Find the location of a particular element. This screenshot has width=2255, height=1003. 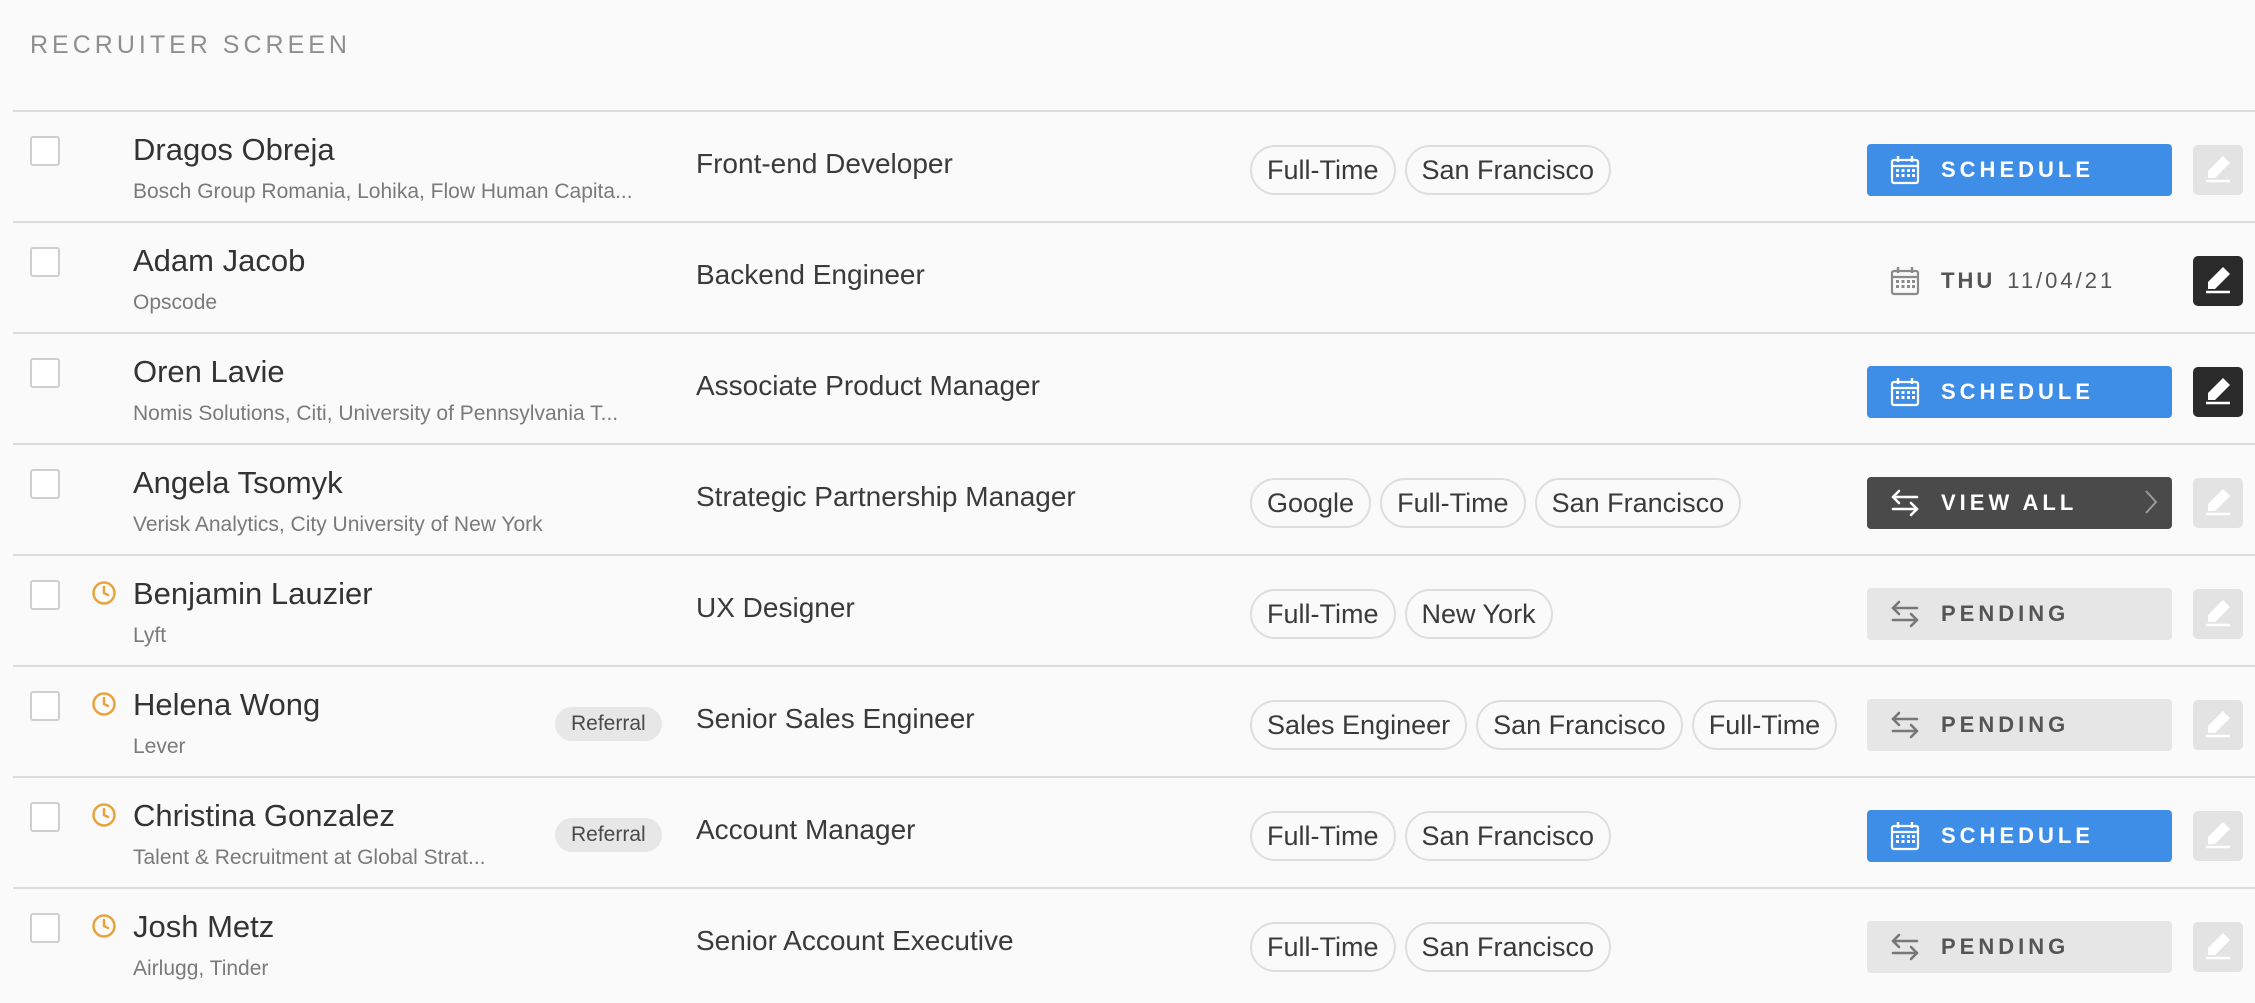

chevron-right-icon is located at coordinates (2151, 502).